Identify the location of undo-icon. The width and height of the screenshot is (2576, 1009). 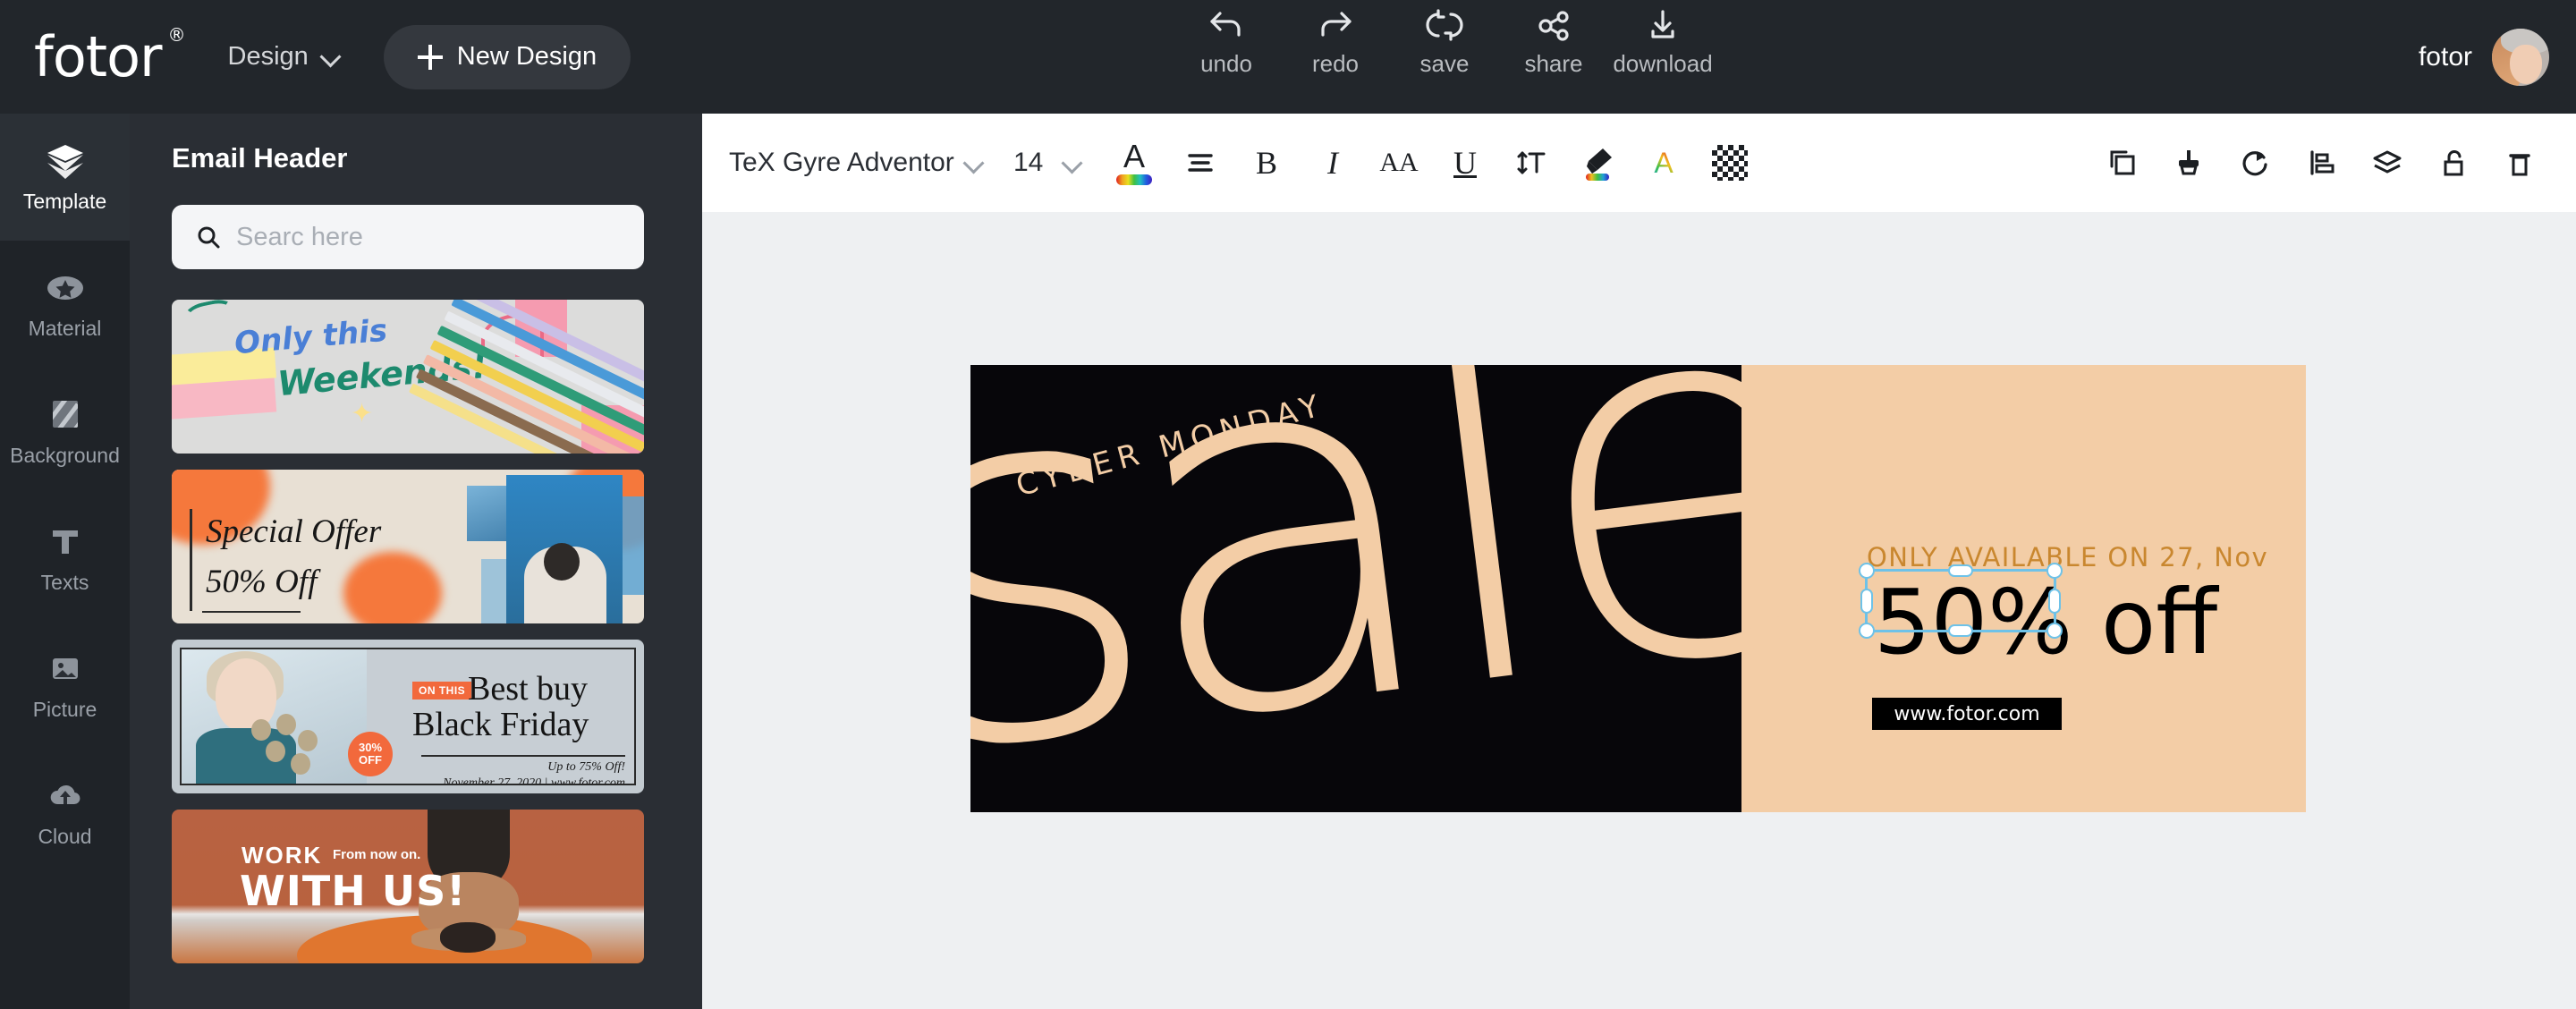
(1225, 24).